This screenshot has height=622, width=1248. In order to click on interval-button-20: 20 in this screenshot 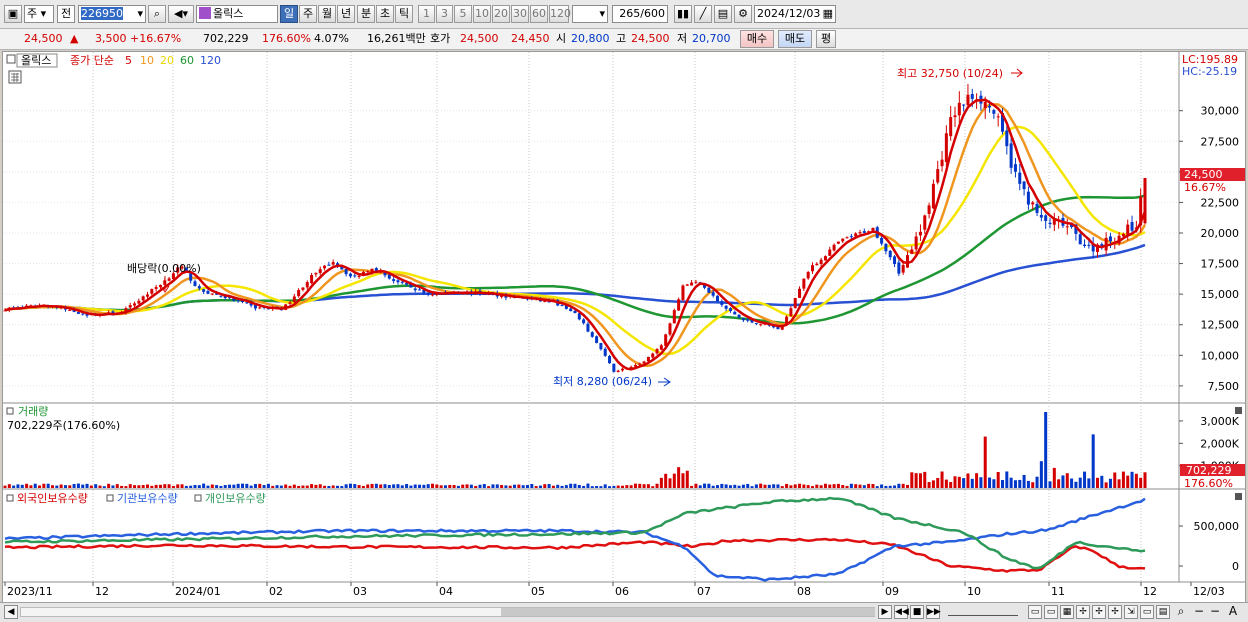, I will do `click(501, 14)`.